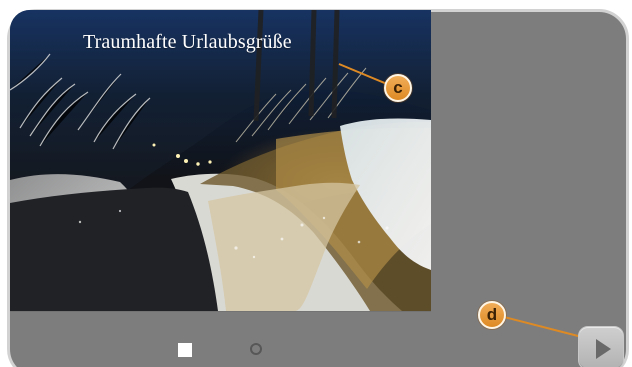 This screenshot has height=367, width=632. What do you see at coordinates (185, 350) in the screenshot?
I see `slide-indicator-active-icon` at bounding box center [185, 350].